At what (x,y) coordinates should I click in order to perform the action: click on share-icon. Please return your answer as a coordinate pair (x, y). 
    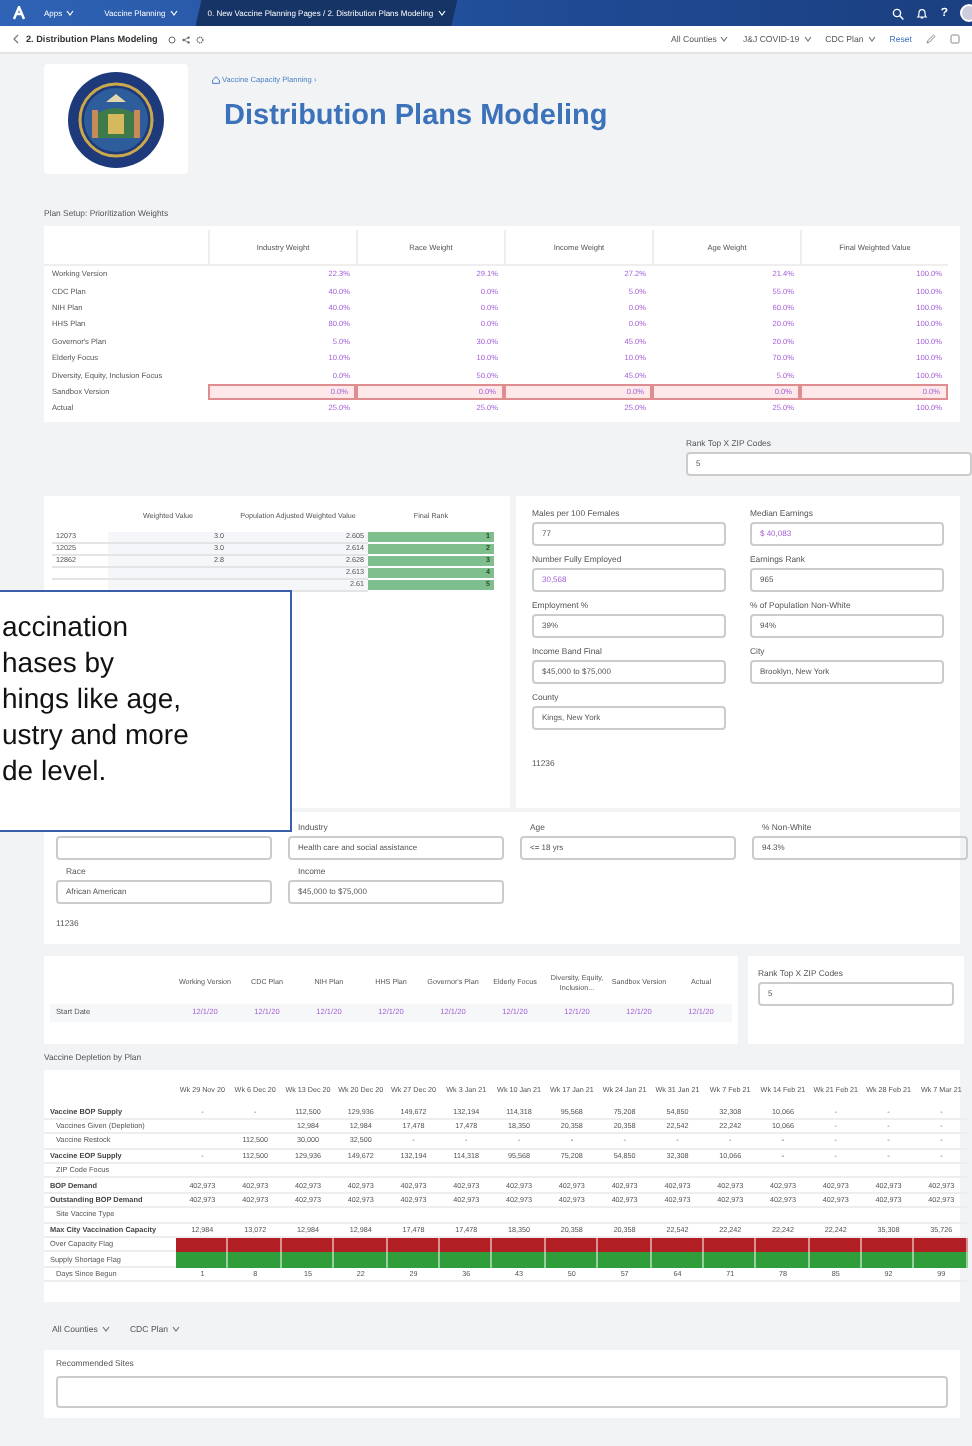
    Looking at the image, I should click on (185, 39).